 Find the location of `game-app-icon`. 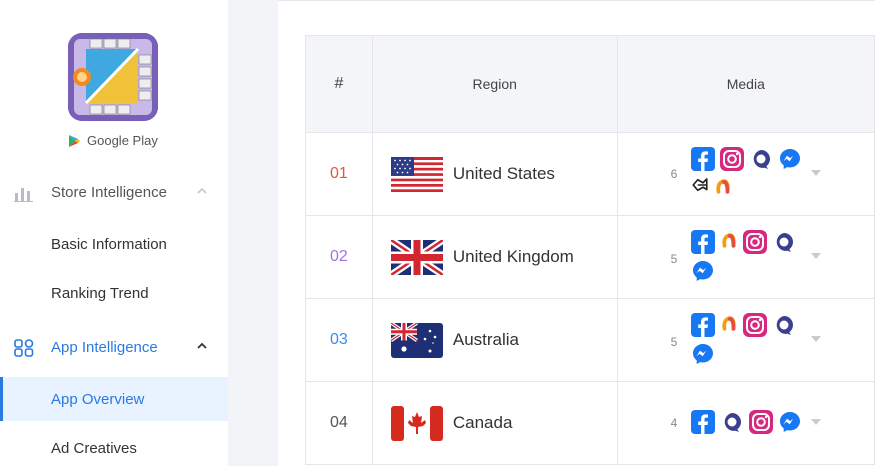

game-app-icon is located at coordinates (113, 77).